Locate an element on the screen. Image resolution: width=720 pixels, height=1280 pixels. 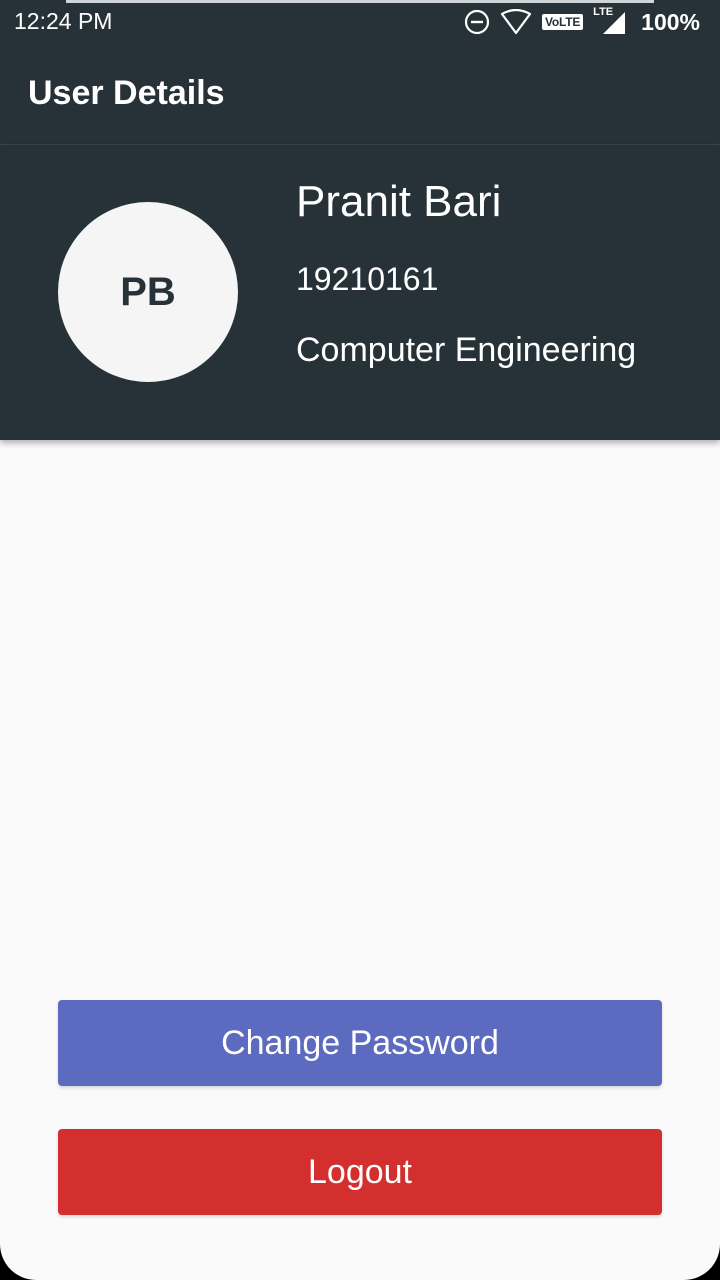
status-bar: 12:24 PM VoLTE LTE 100% is located at coordinates (360, 22).